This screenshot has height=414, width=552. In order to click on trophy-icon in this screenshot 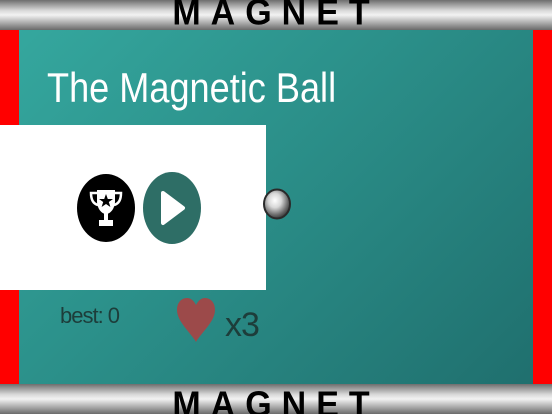, I will do `click(106, 208)`.